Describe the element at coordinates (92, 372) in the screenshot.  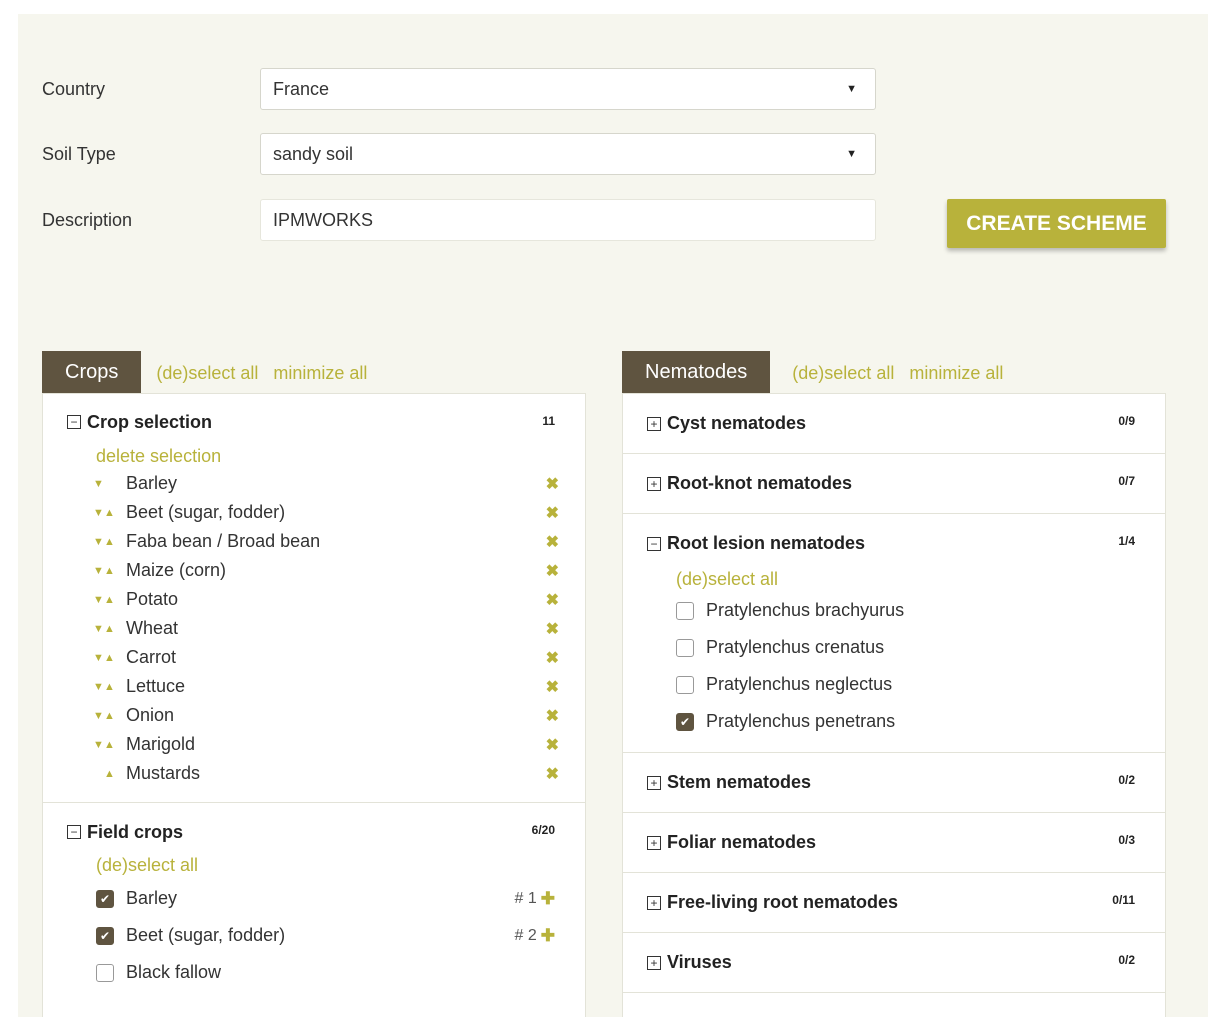
I see `crops-tab: Crops` at that location.